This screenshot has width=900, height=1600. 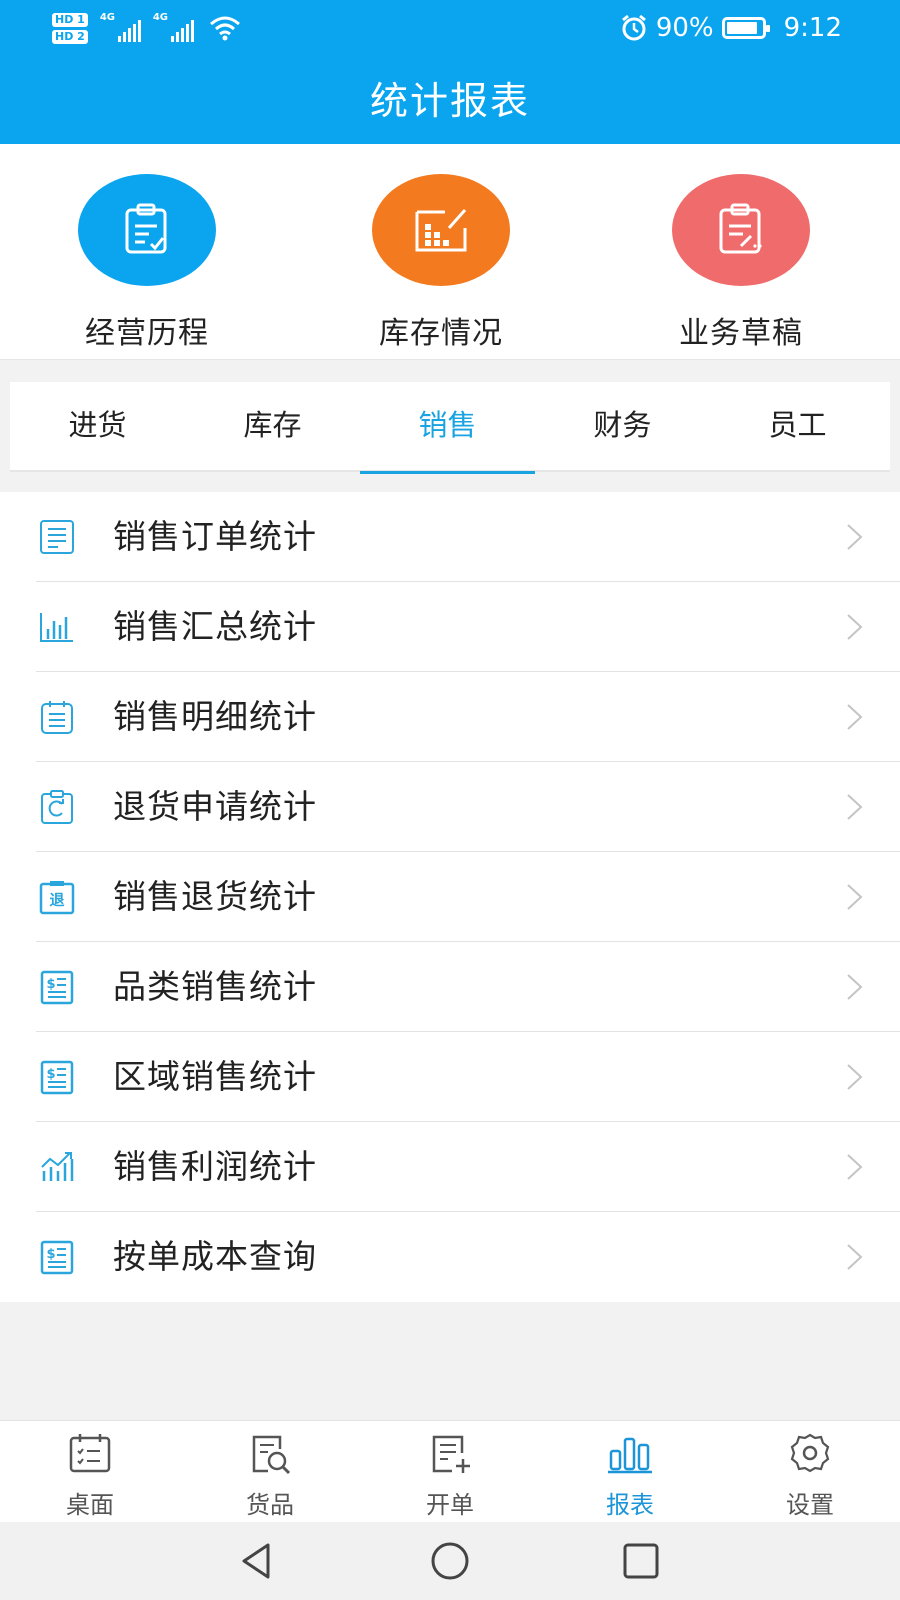 What do you see at coordinates (215, 806) in the screenshot?
I see `list-item-label: 退货申请统计` at bounding box center [215, 806].